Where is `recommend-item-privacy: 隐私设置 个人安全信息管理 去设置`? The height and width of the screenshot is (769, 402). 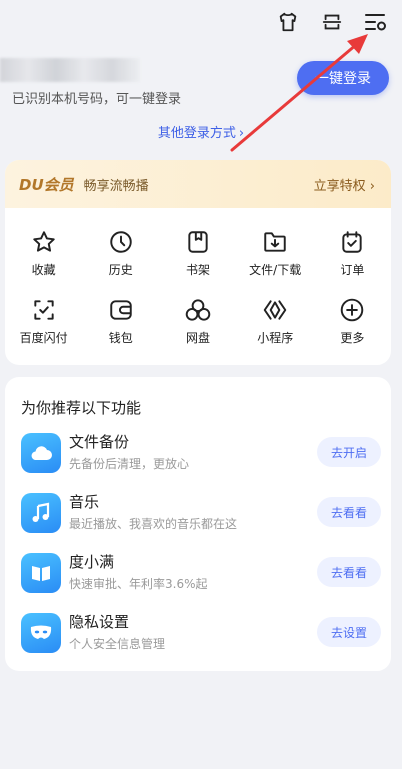
recommend-item-privacy: 隐私设置 个人安全信息管理 去设置 is located at coordinates (201, 635).